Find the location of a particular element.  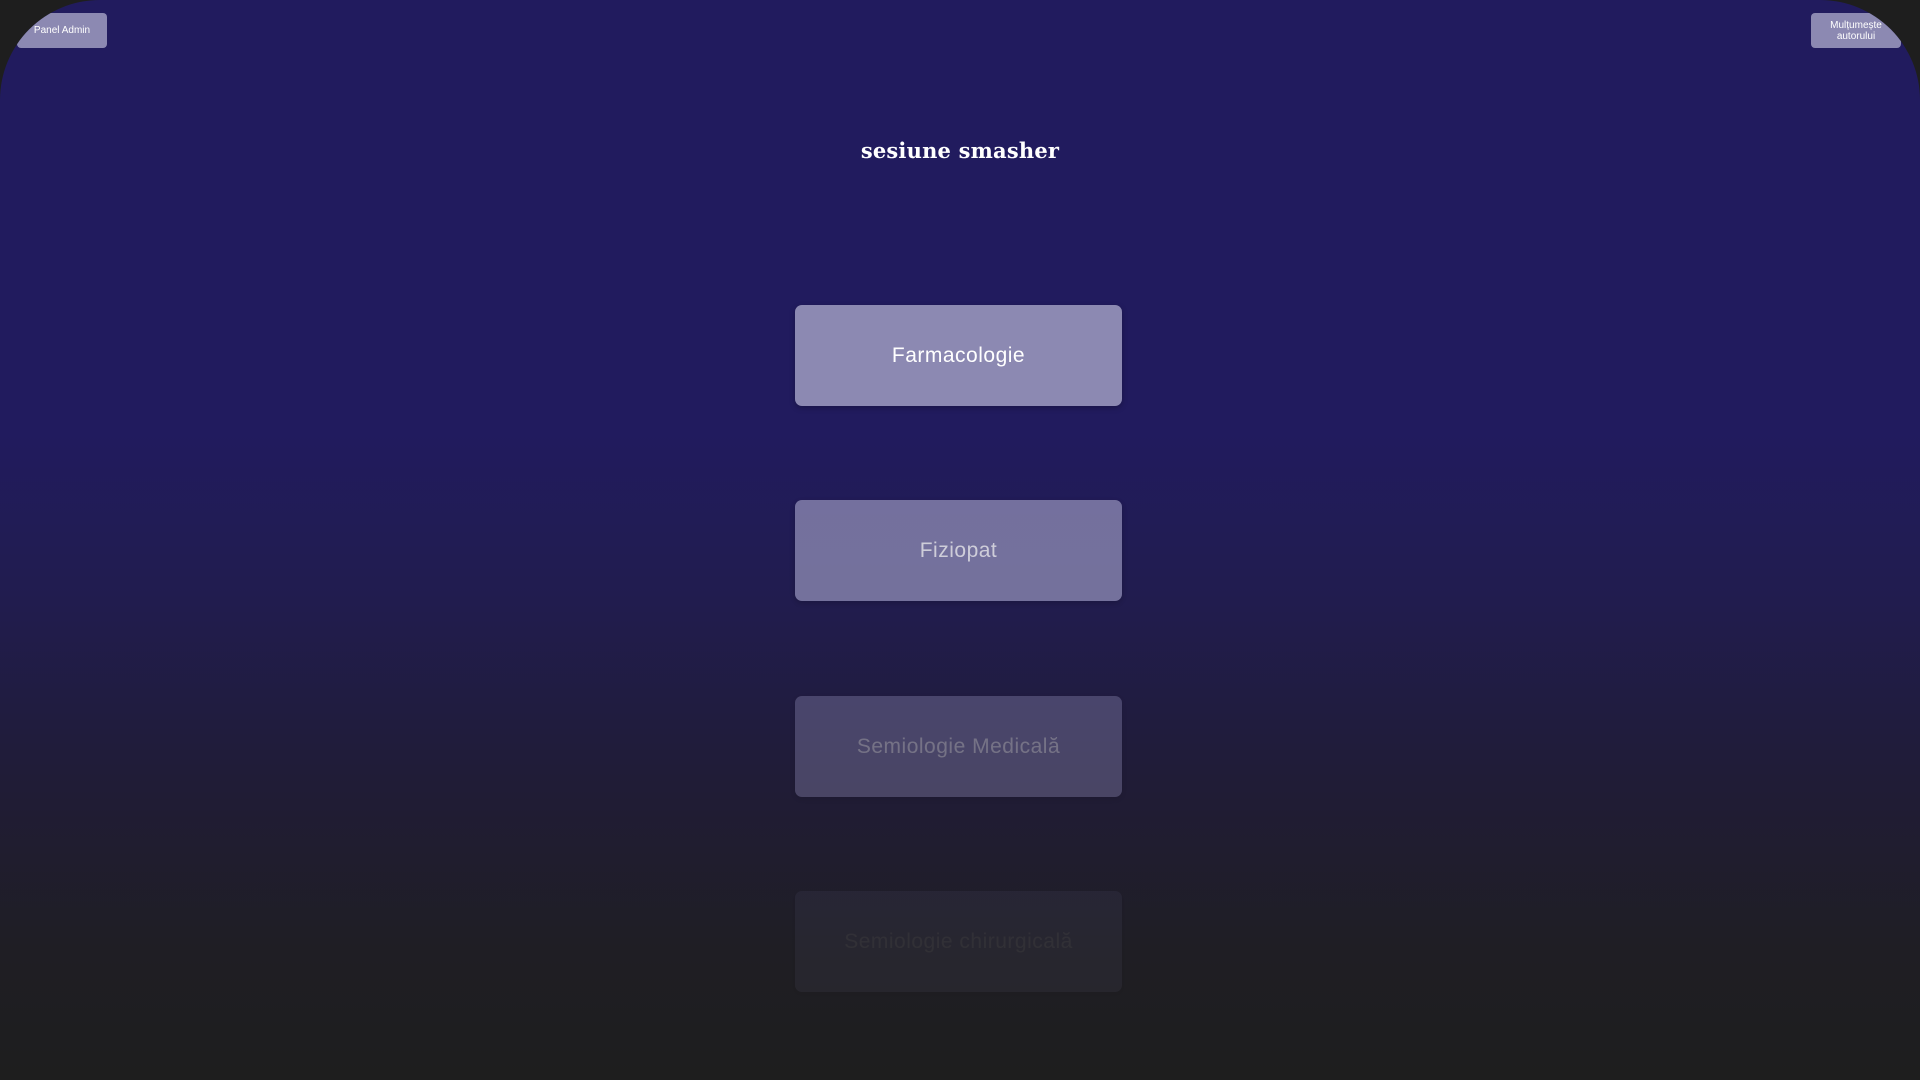

admin-panel-button: Panel Admin is located at coordinates (62, 30).